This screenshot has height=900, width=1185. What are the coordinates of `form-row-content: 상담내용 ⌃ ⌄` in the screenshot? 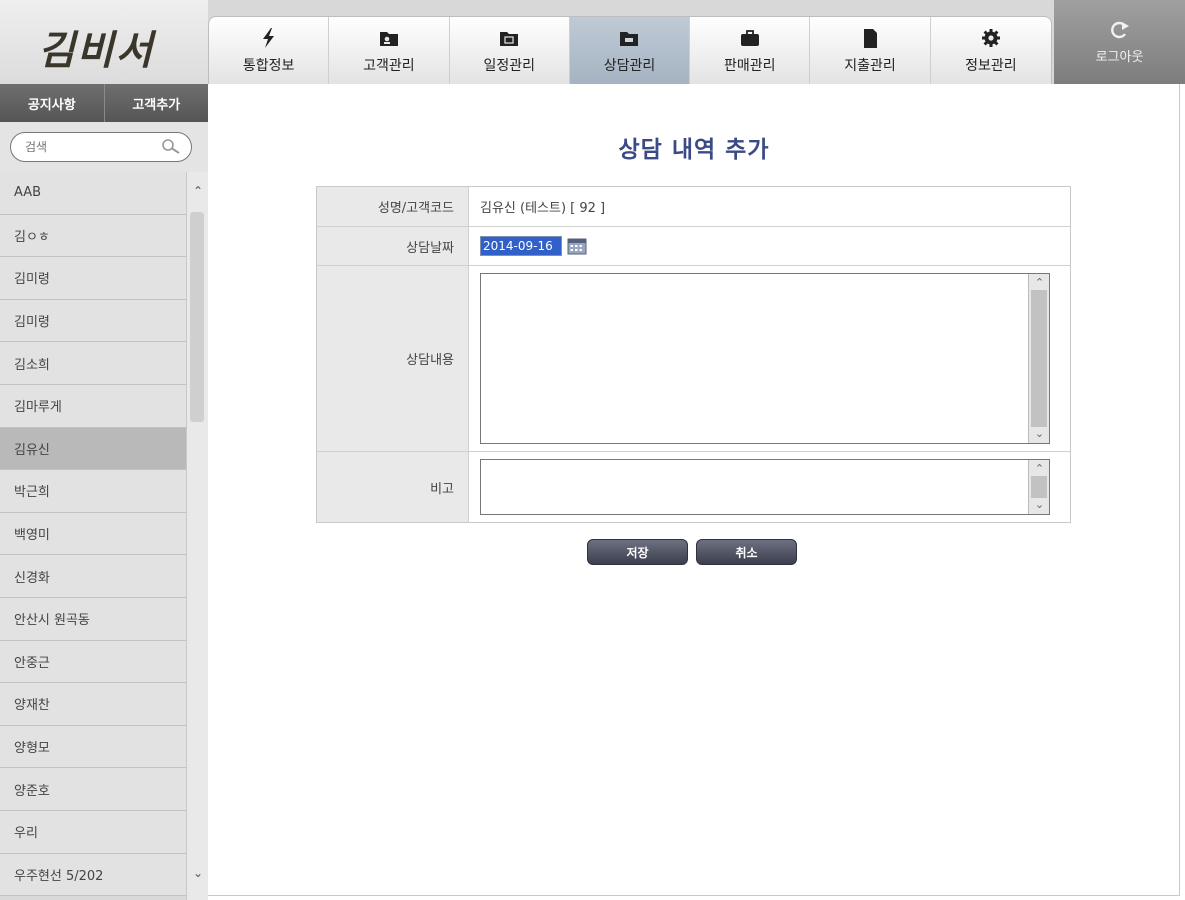 It's located at (693, 359).